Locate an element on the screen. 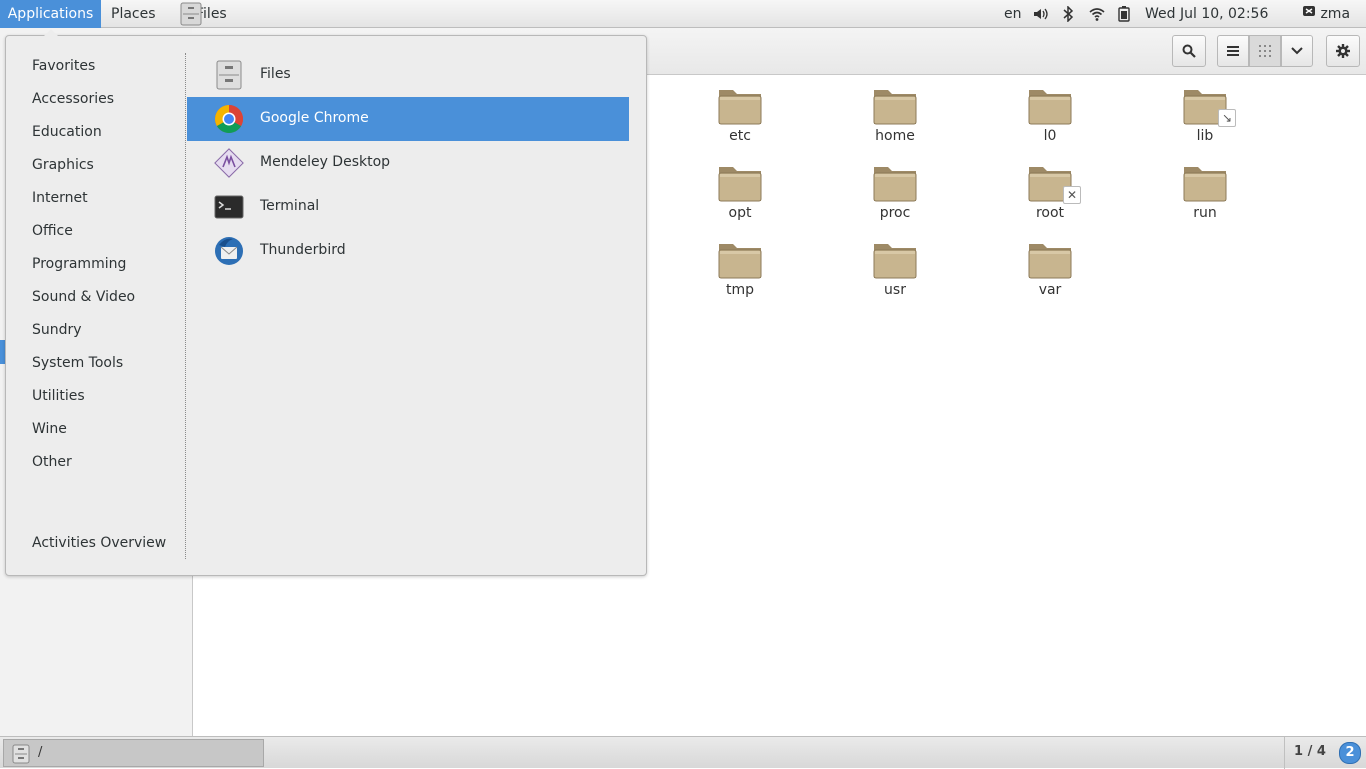  user-name: zma is located at coordinates (1335, 14).